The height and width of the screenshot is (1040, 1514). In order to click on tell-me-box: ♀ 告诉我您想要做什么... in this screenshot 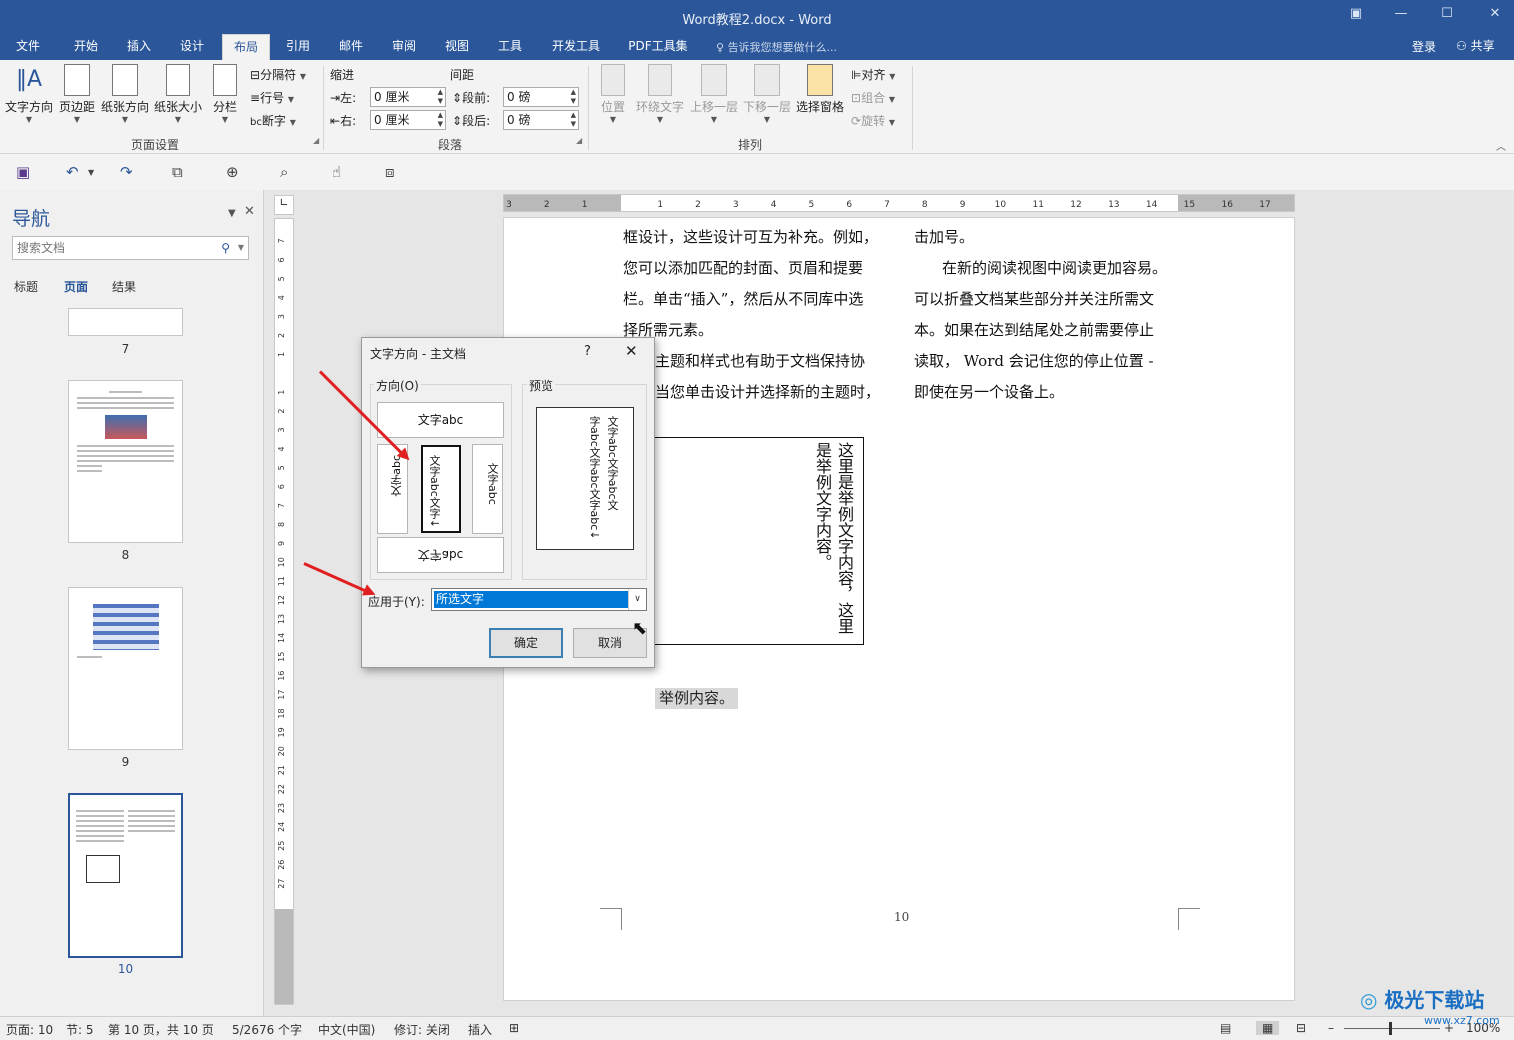, I will do `click(776, 47)`.